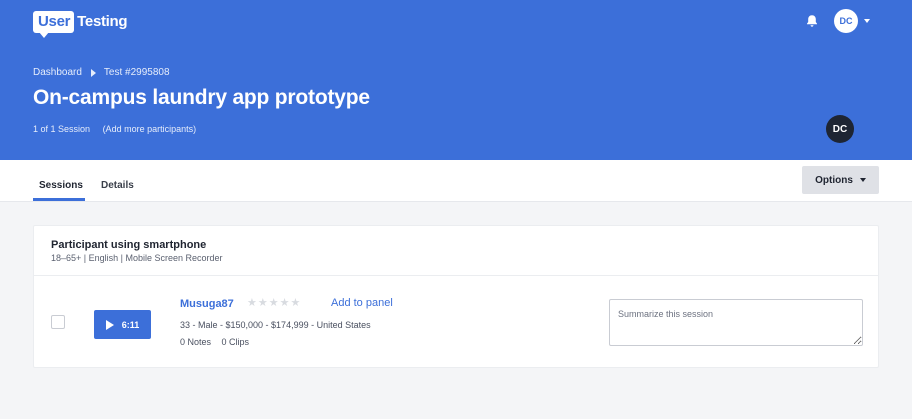 Image resolution: width=912 pixels, height=419 pixels. I want to click on logo-user-text: User, so click(54, 24).